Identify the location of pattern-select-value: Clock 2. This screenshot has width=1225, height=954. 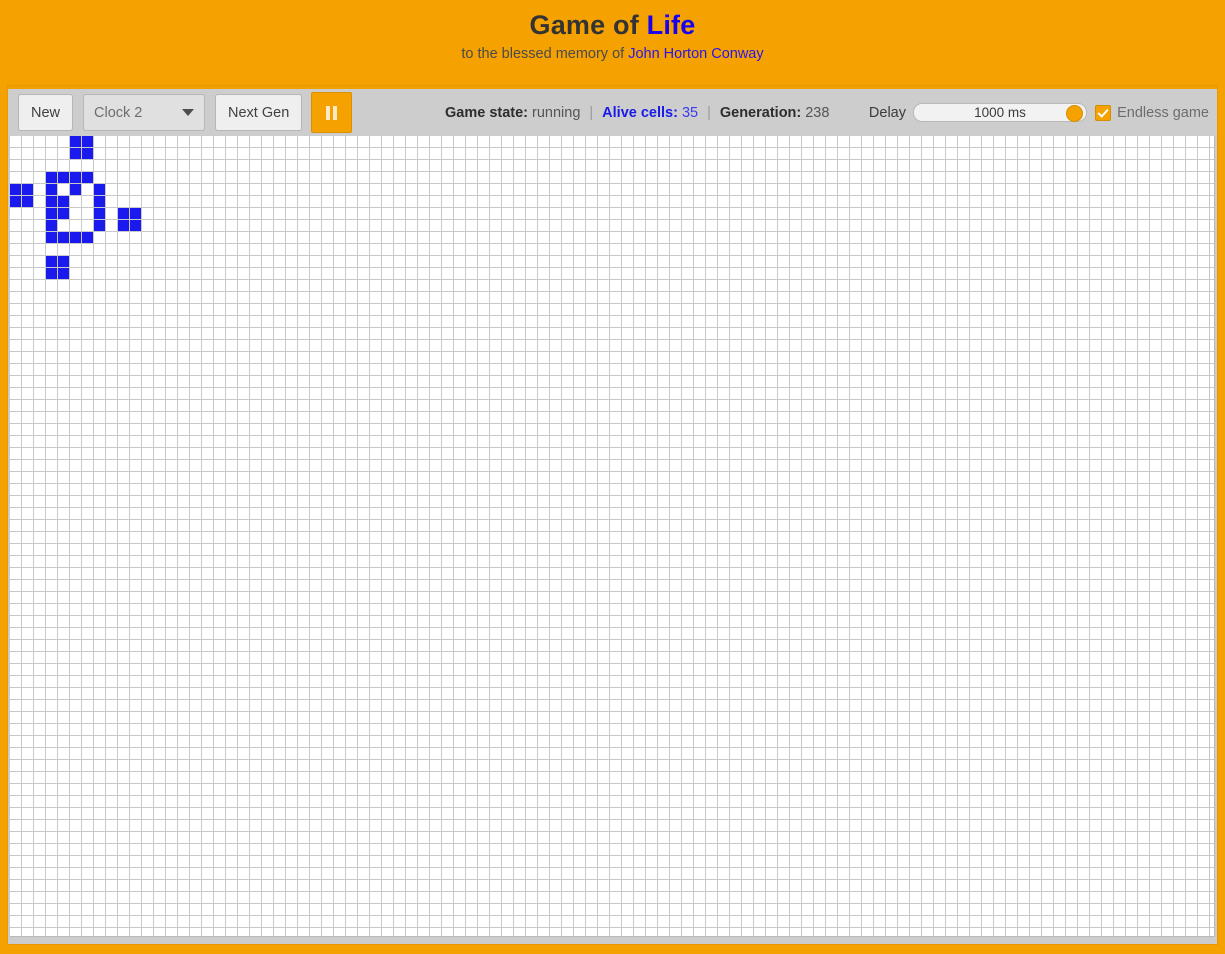
(118, 112).